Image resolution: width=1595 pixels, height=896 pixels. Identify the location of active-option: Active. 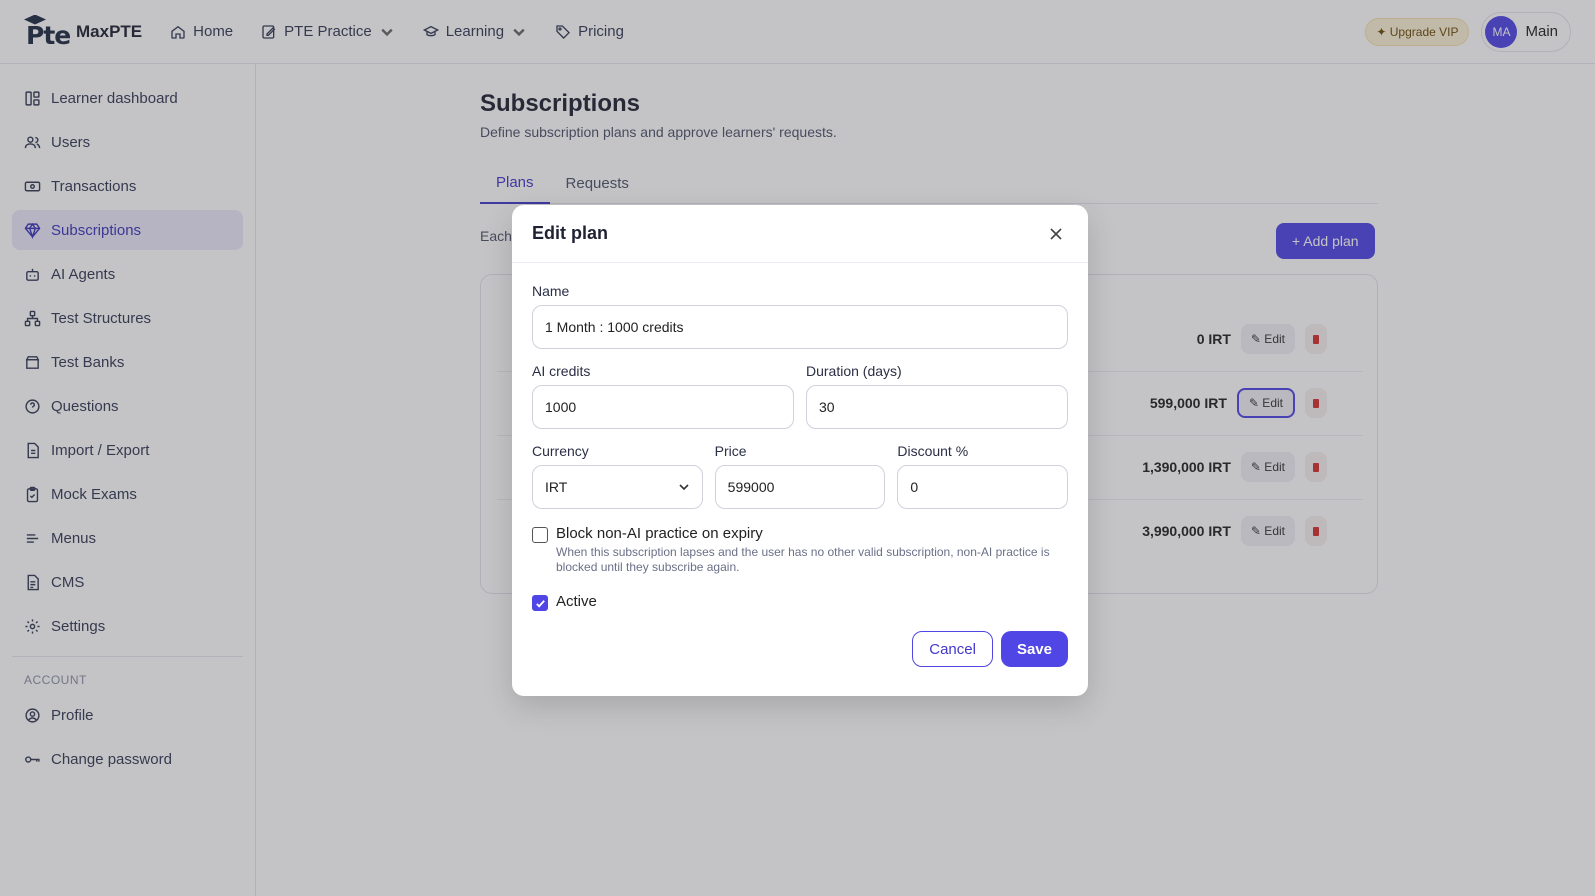
(800, 602).